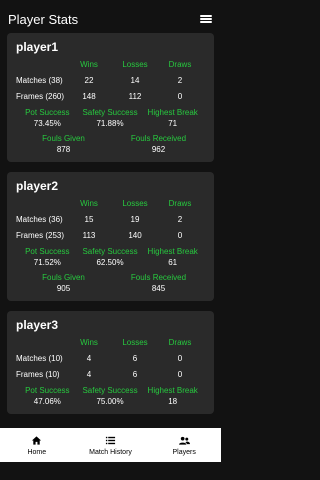 This screenshot has height=480, width=320. I want to click on highest-break-value: 18, so click(173, 401).